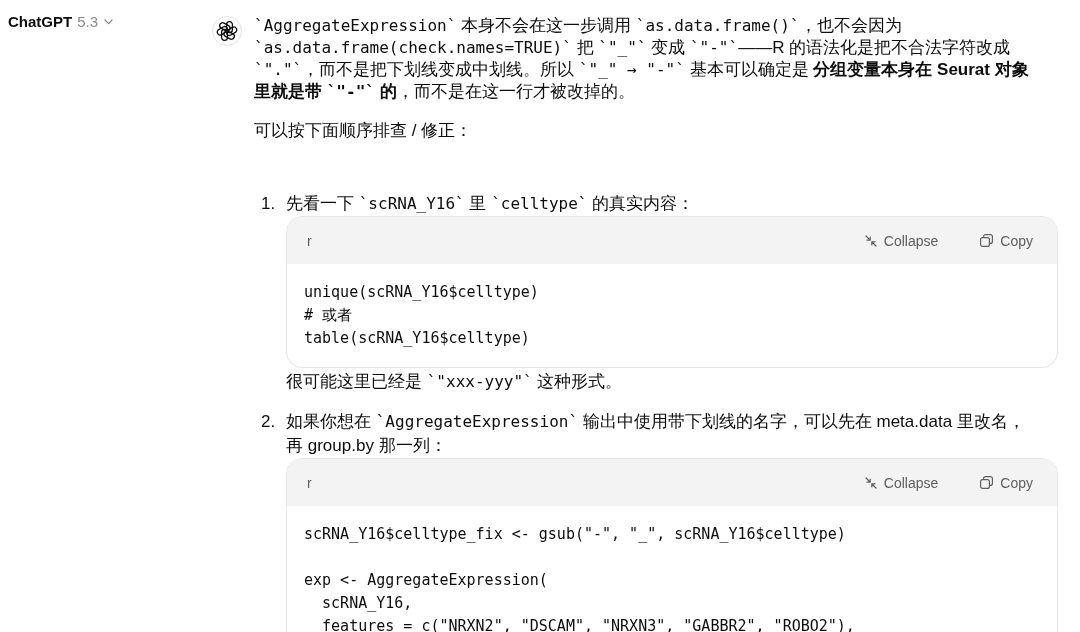 Image resolution: width=1080 pixels, height=632 pixels. What do you see at coordinates (109, 22) in the screenshot?
I see `chevron-down-icon` at bounding box center [109, 22].